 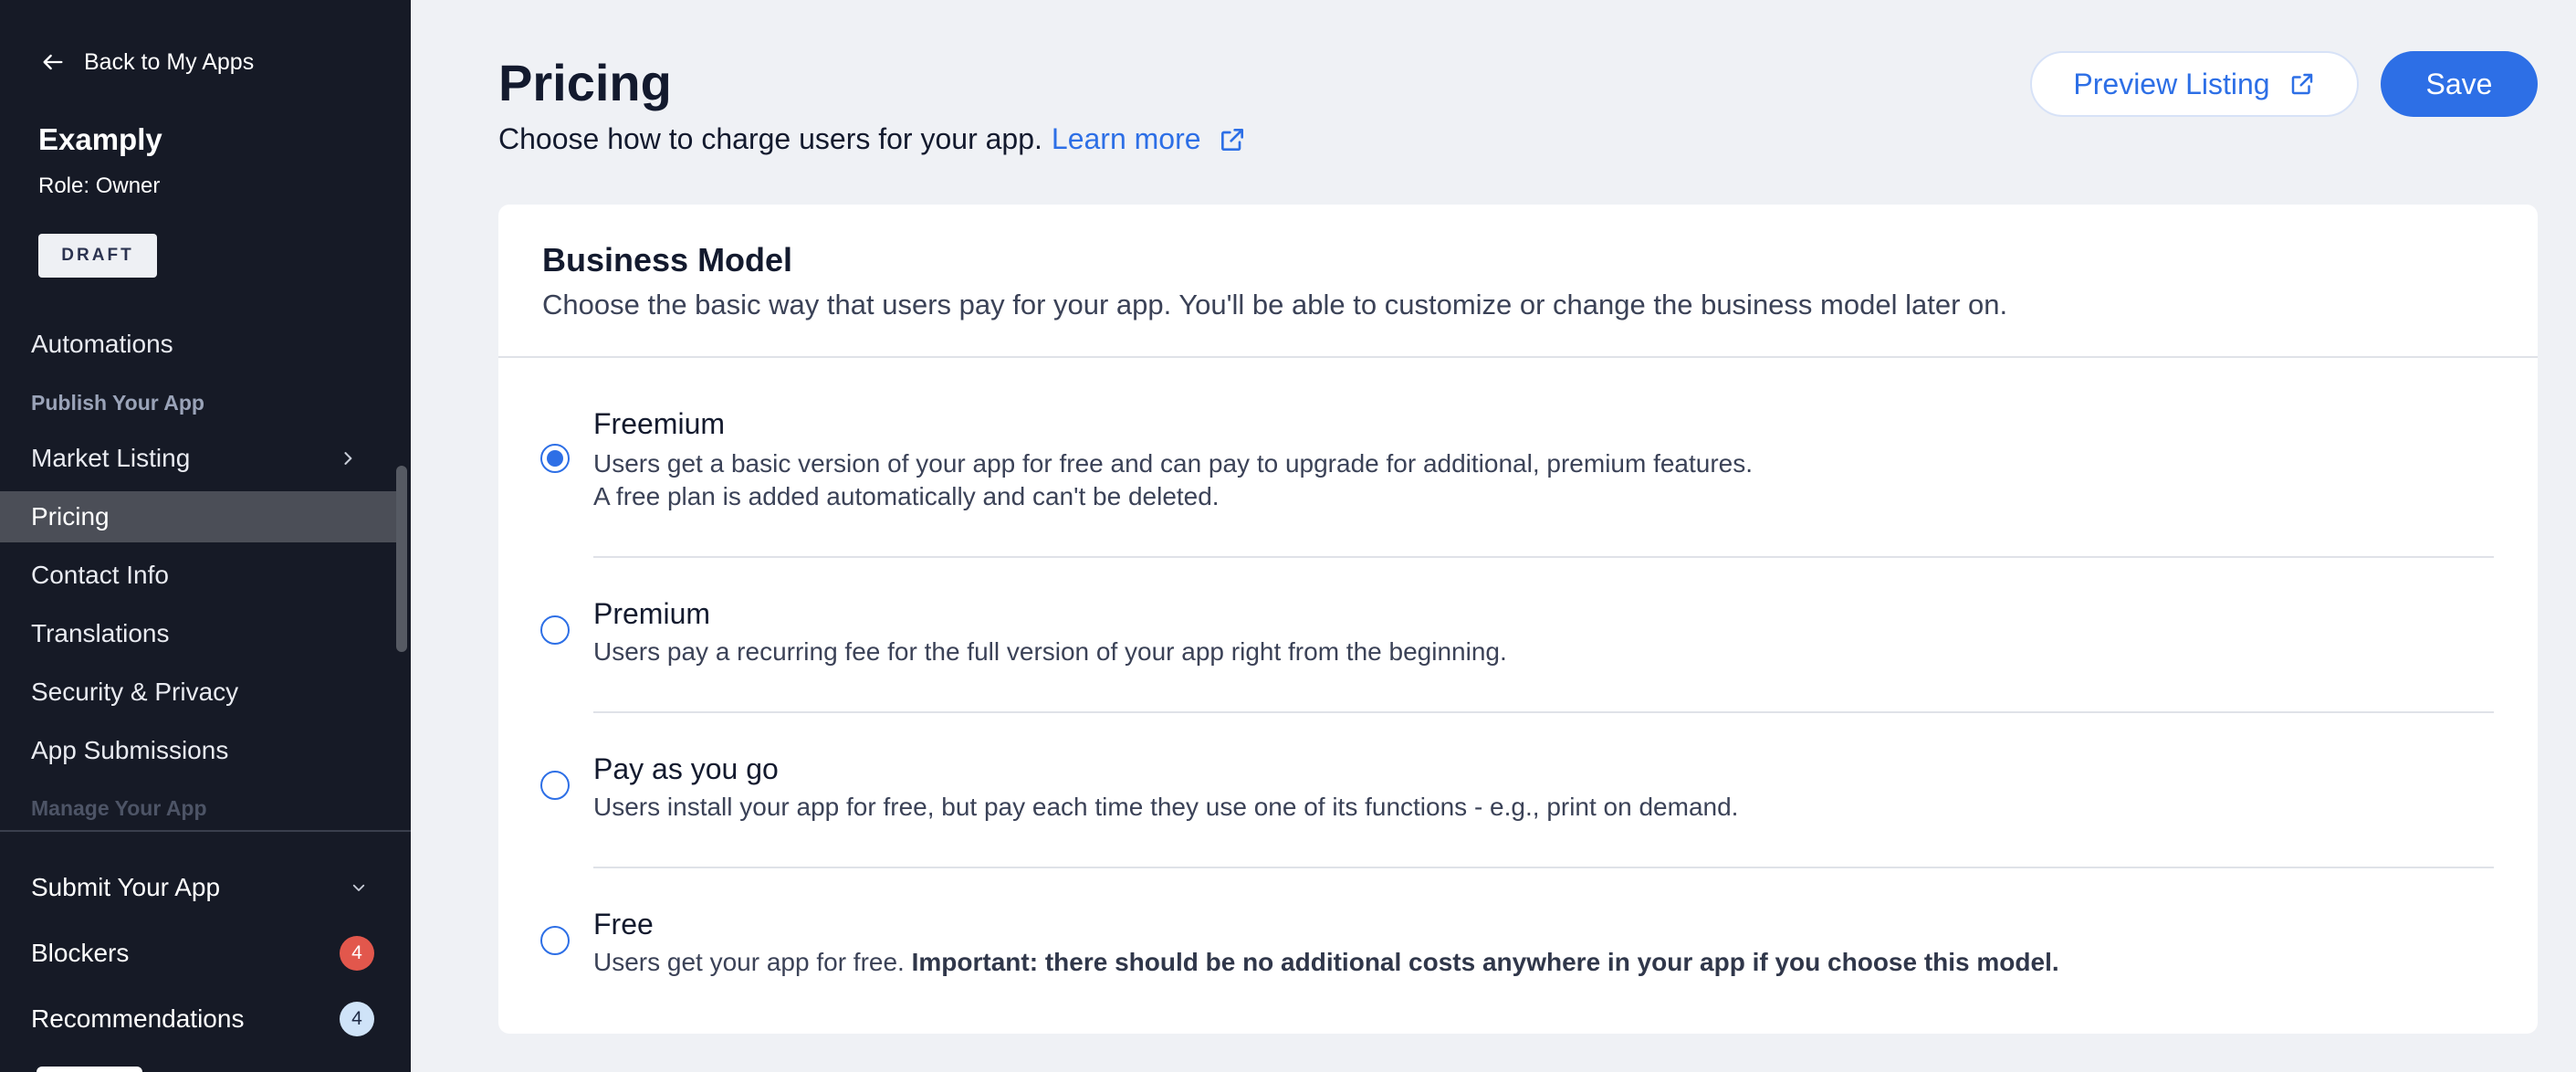 I want to click on sidebar-item-label: App Submissions, so click(x=130, y=750).